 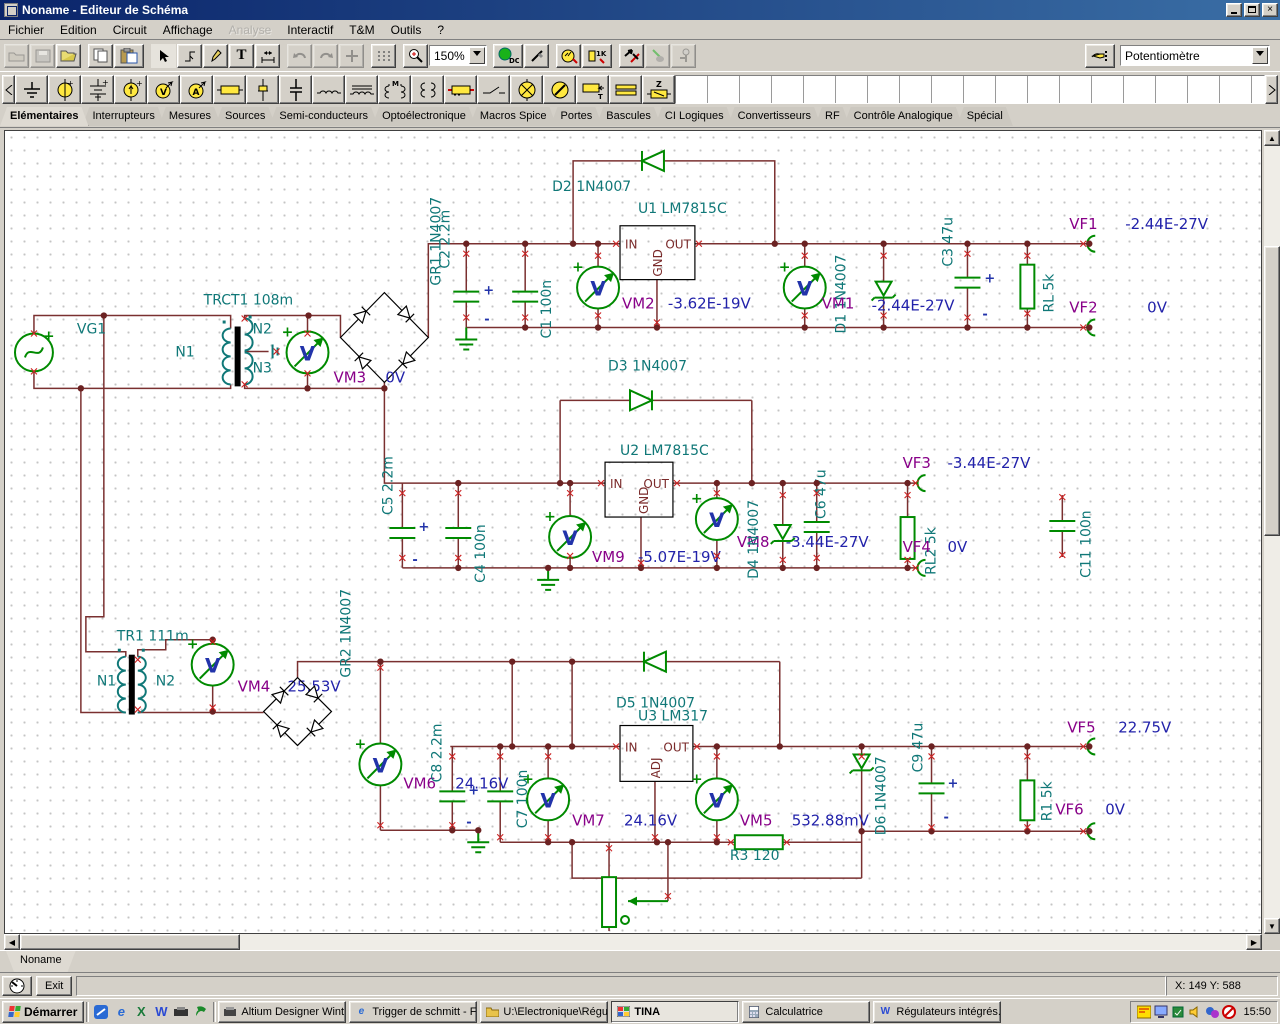 What do you see at coordinates (141, 1012) in the screenshot?
I see `quicklaunch-excel-icon: X` at bounding box center [141, 1012].